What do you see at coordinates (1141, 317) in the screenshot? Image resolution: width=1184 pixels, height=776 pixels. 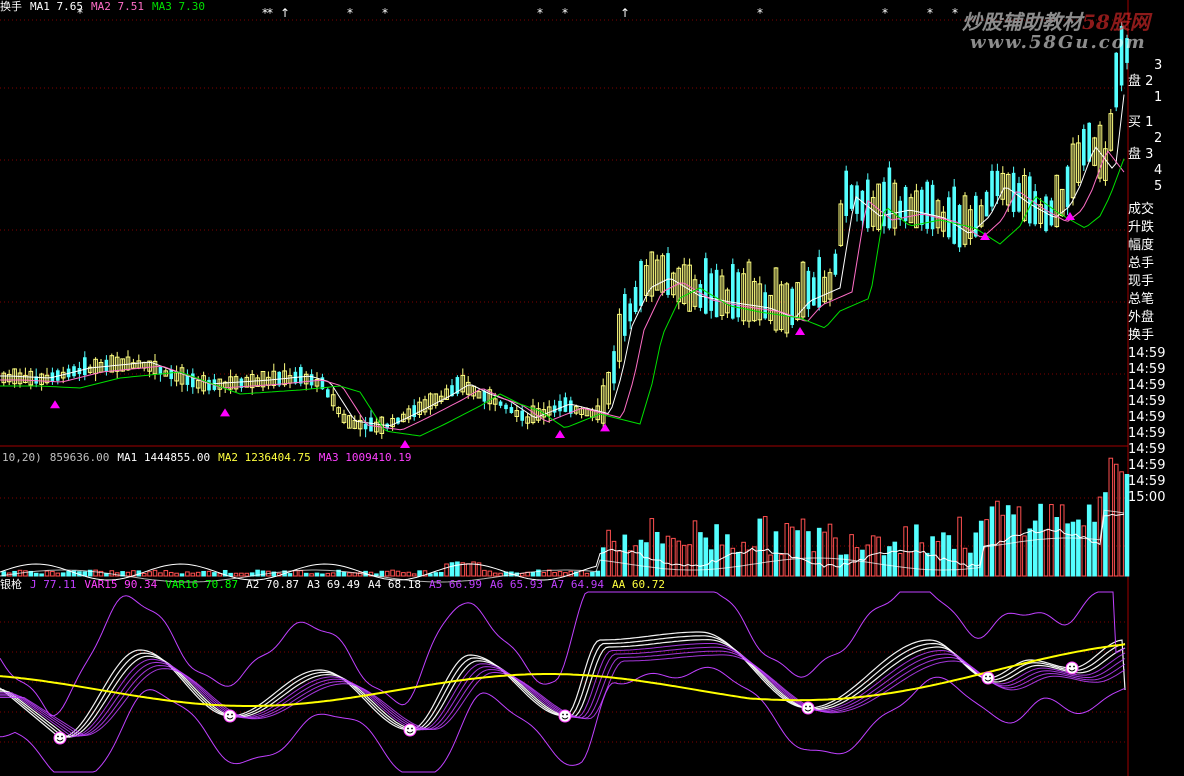 I see `side-panel-row: 外盘` at bounding box center [1141, 317].